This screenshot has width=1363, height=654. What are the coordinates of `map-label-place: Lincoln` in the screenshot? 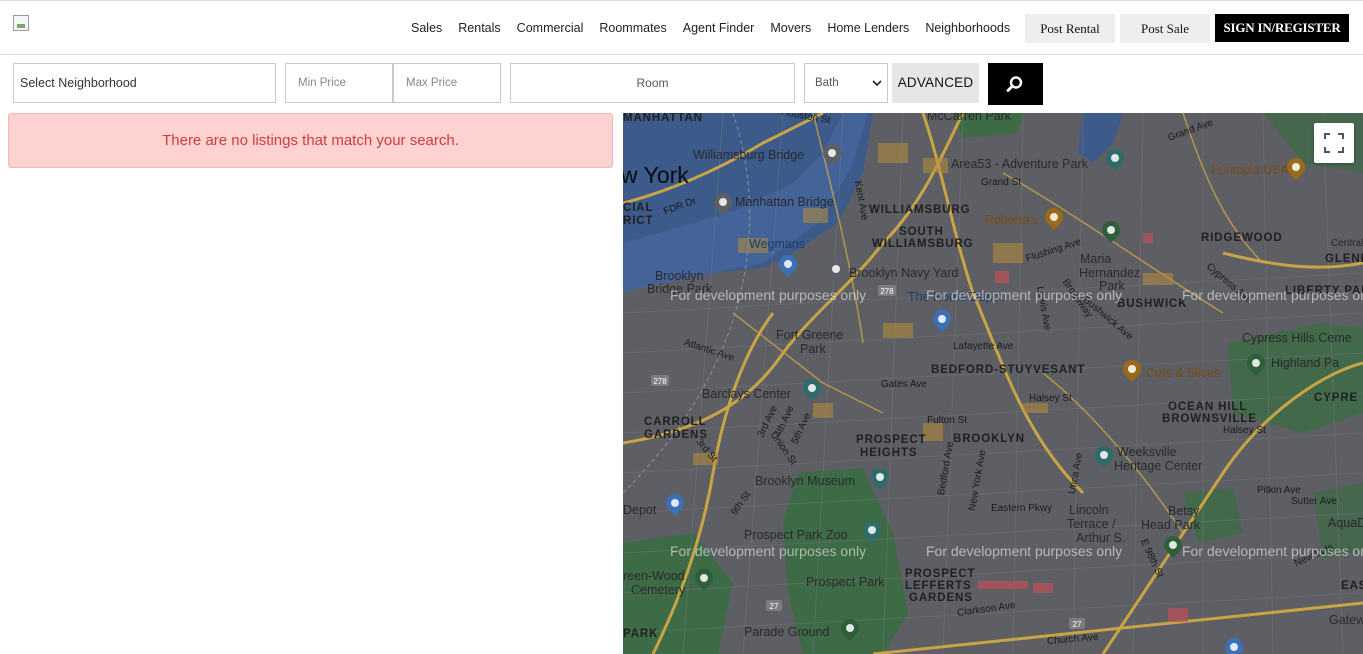 It's located at (1089, 510).